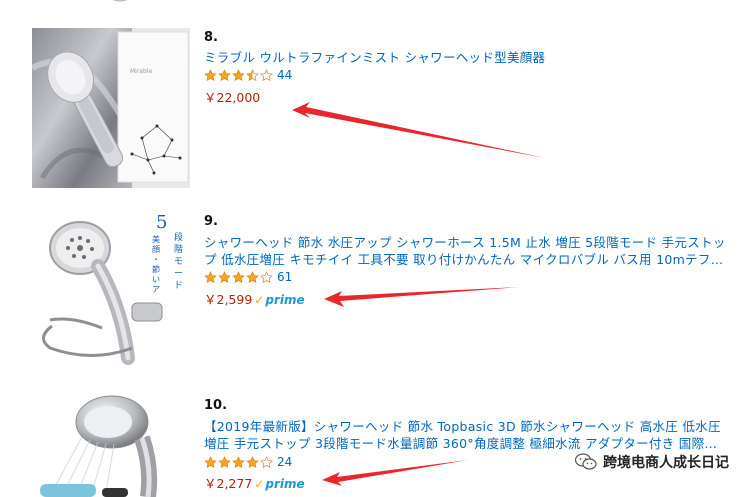 This screenshot has width=747, height=497. I want to click on svg-text: 段, so click(178, 237).